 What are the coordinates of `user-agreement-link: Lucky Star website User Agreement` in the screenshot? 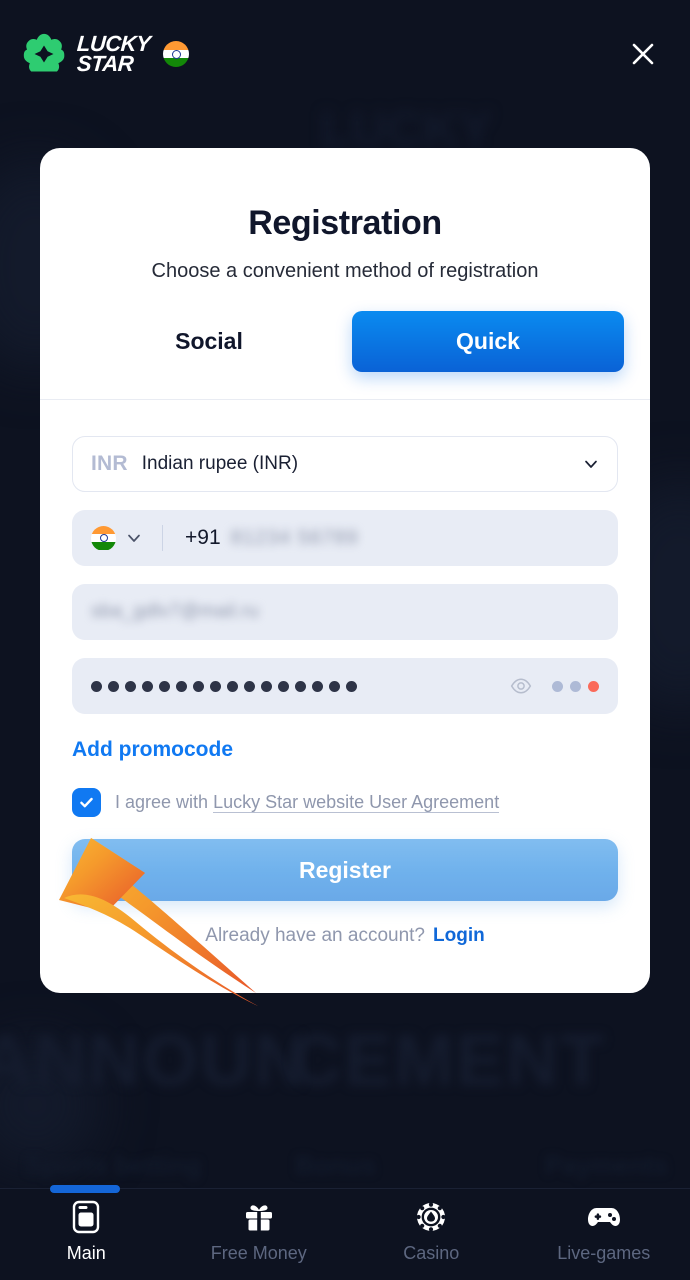 It's located at (356, 802).